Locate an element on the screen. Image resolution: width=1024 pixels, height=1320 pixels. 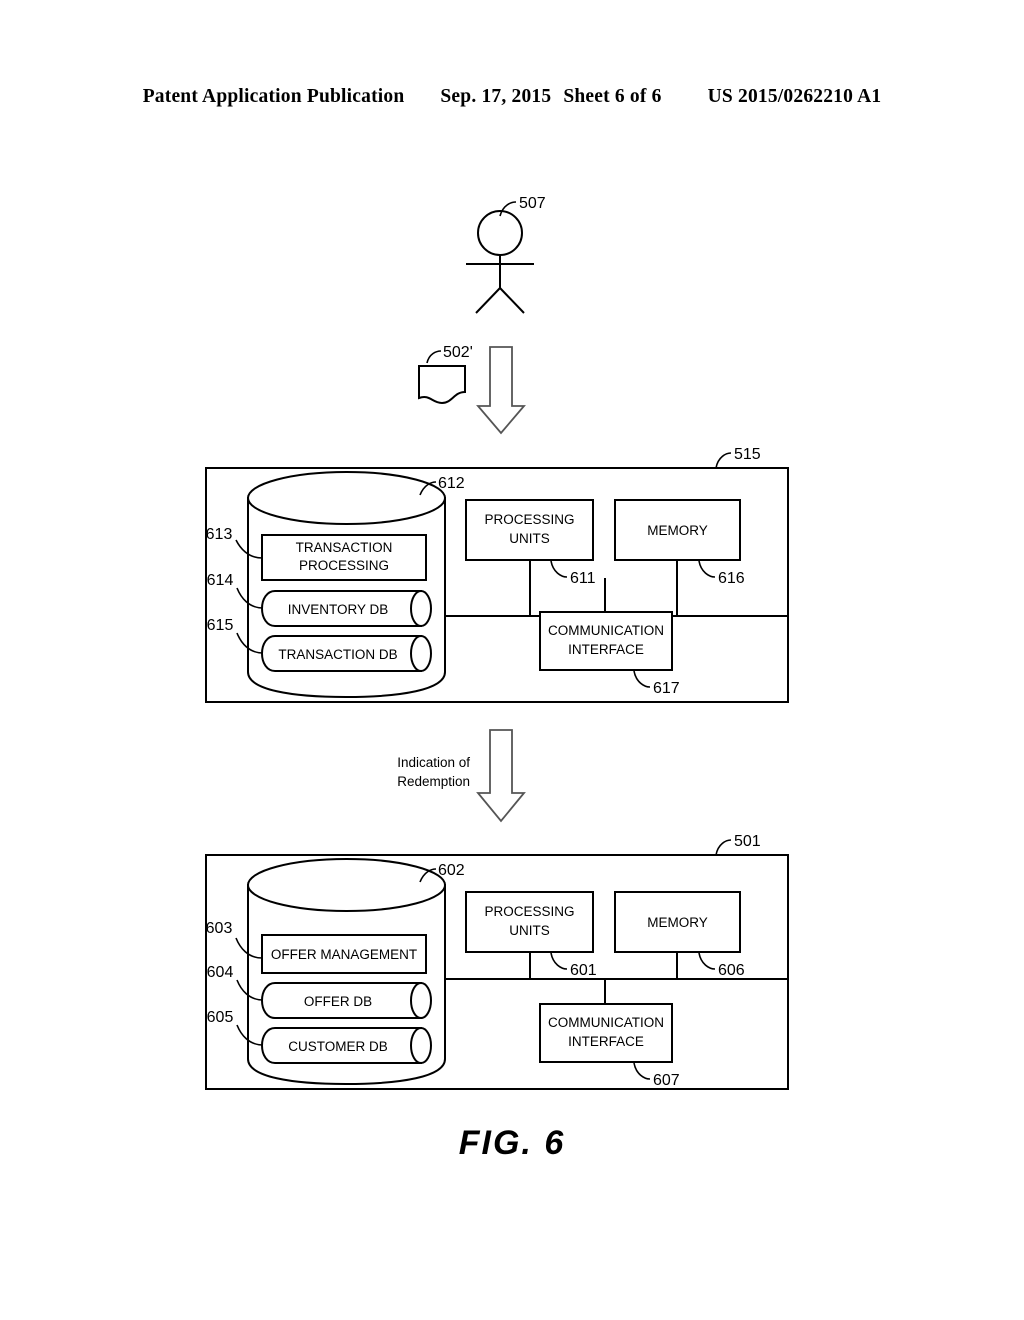
merchant-memory: MEMORY is located at coordinates (677, 530).